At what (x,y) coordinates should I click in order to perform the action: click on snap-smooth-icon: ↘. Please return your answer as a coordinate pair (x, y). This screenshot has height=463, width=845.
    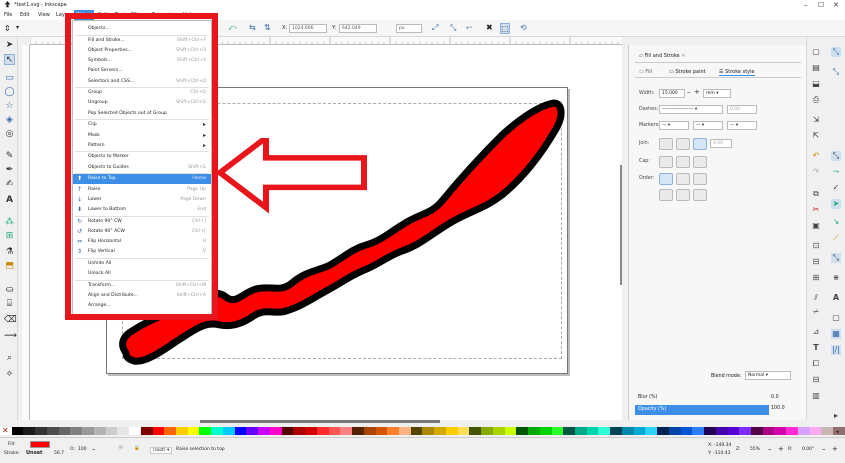
    Looking at the image, I should click on (836, 222).